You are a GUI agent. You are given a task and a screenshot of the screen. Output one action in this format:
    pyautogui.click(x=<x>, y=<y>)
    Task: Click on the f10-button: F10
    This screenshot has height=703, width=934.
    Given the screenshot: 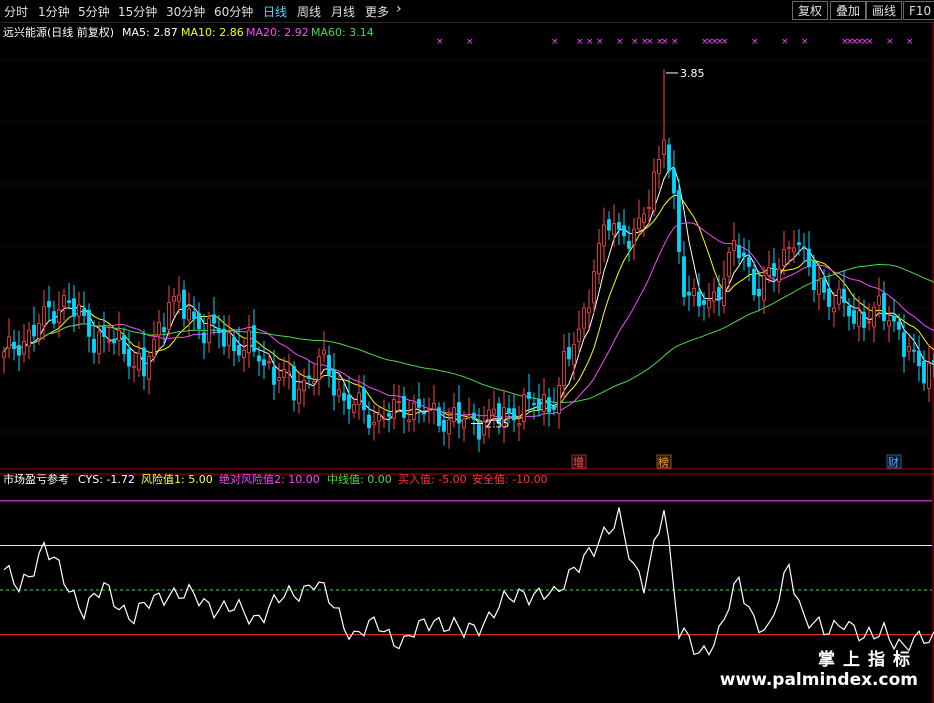 What is the action you would take?
    pyautogui.click(x=918, y=10)
    